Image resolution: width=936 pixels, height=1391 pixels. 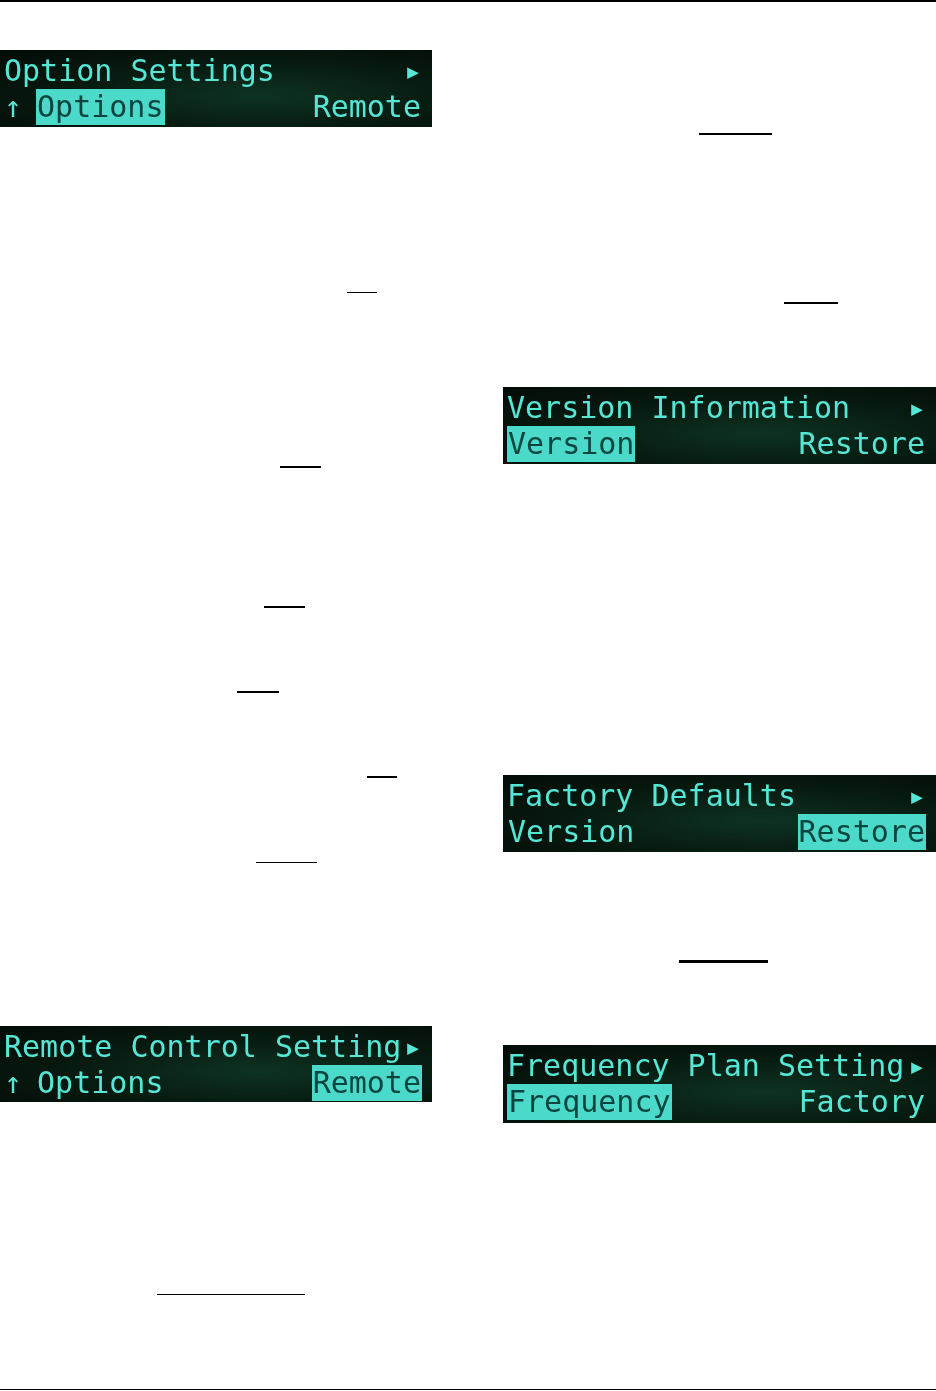 I want to click on menu-option: Factory, so click(x=861, y=1102).